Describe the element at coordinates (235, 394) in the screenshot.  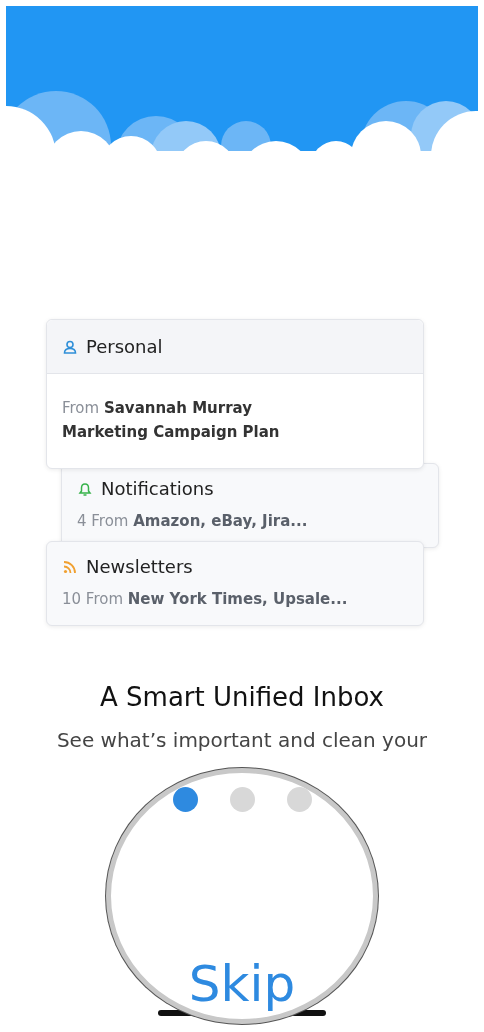
I see `category-card: Personal From Savannah Murray Marketing Campaign Plan` at that location.